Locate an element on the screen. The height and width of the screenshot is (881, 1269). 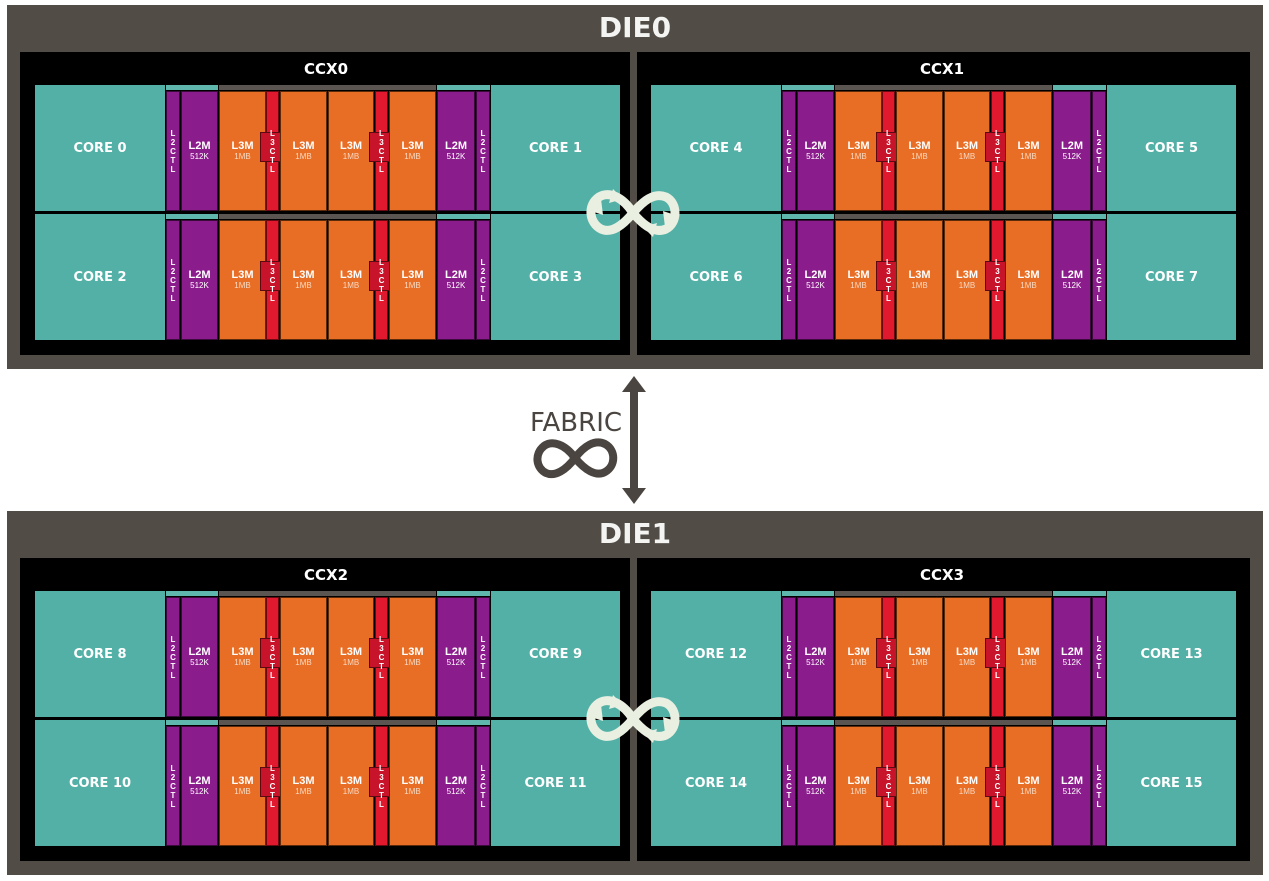
core-block: CORE 10 is located at coordinates (100, 783).